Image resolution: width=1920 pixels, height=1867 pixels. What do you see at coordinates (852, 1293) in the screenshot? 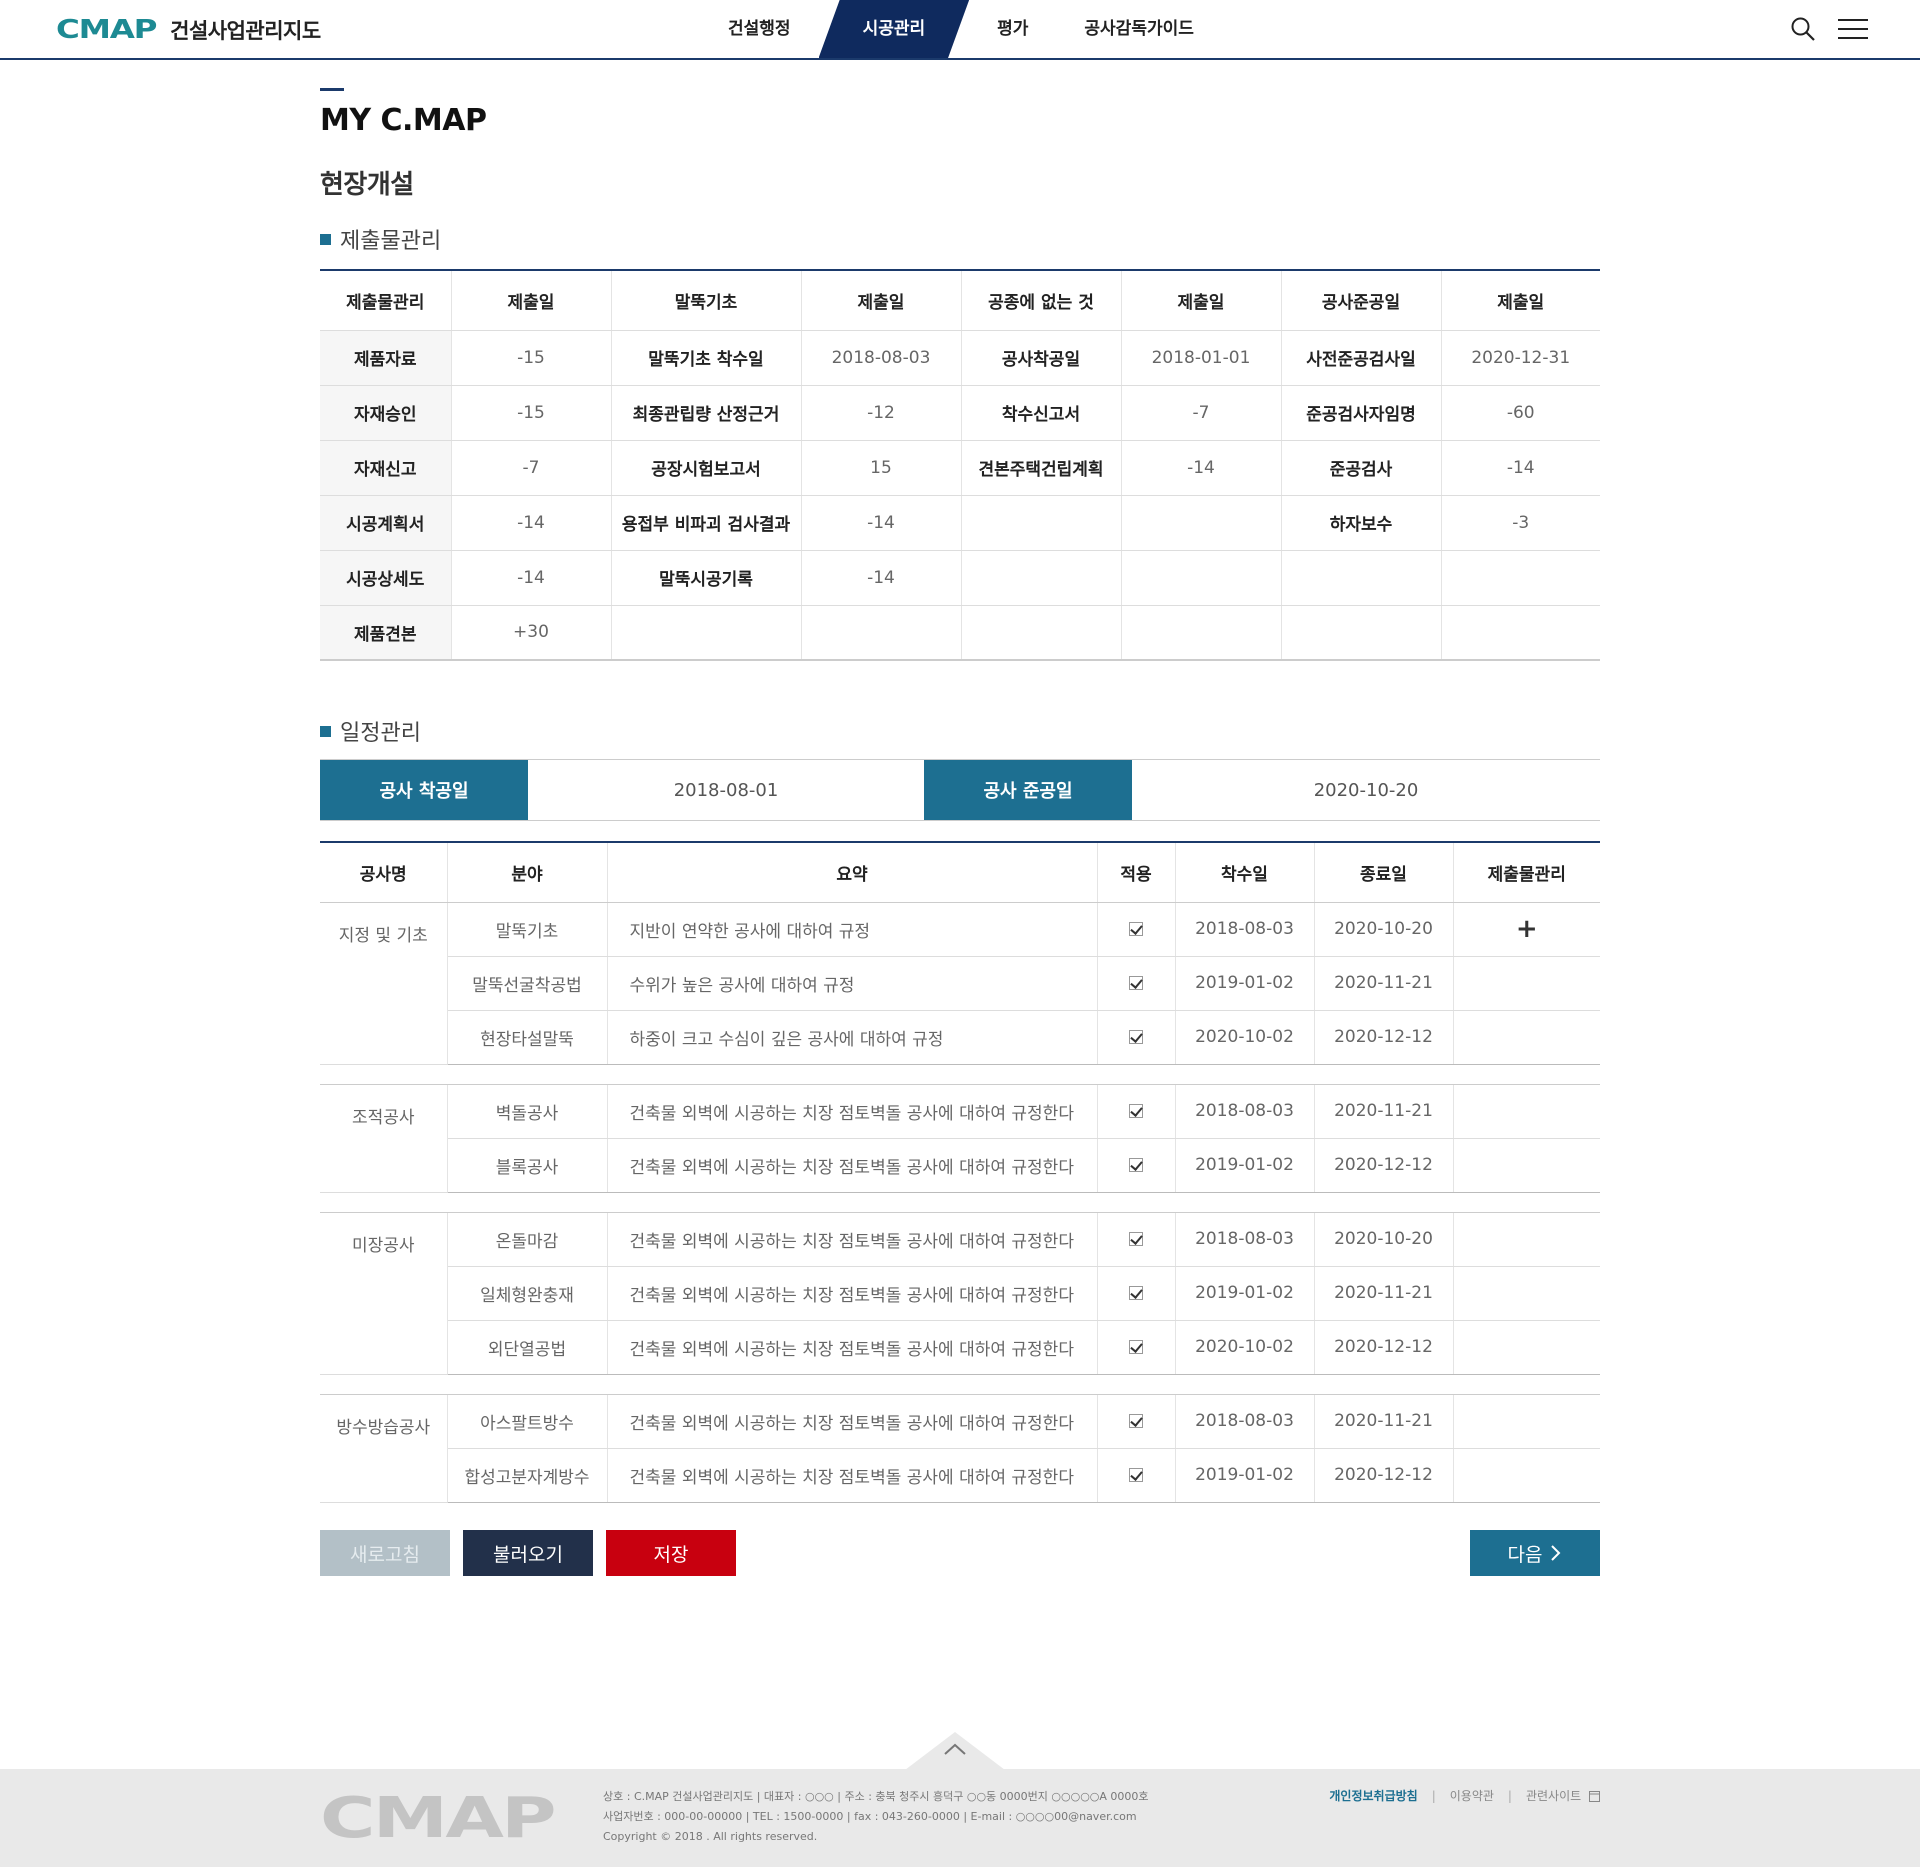
I see `work-summary: 건축물 외벽에 시공하는 치장 점토벽돌 공사에 대하여 규정한다` at bounding box center [852, 1293].